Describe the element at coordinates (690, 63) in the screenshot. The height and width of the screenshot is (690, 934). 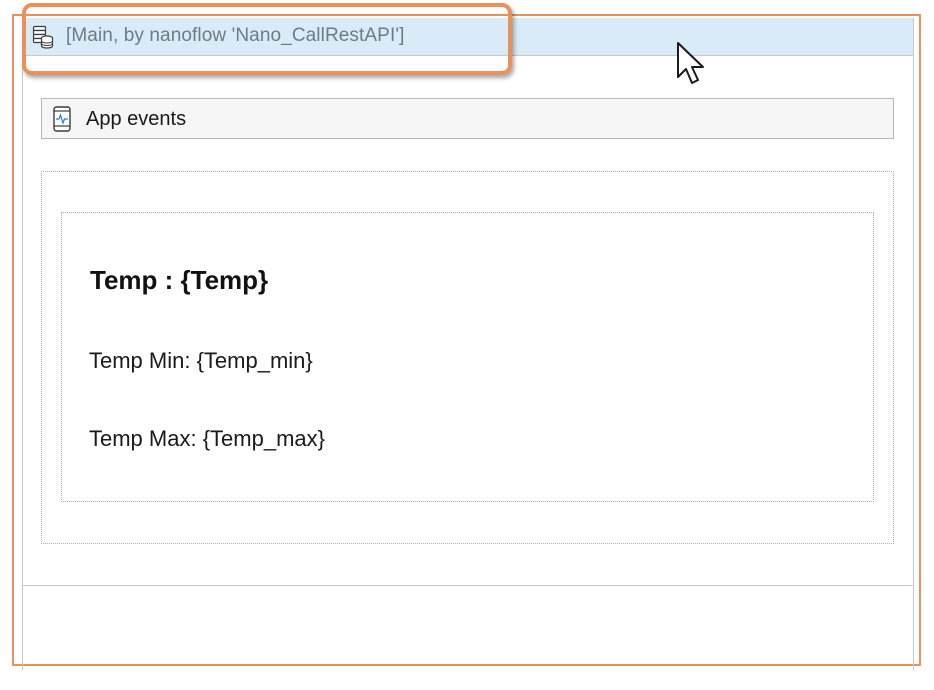
I see `mouse-cursor-icon` at that location.